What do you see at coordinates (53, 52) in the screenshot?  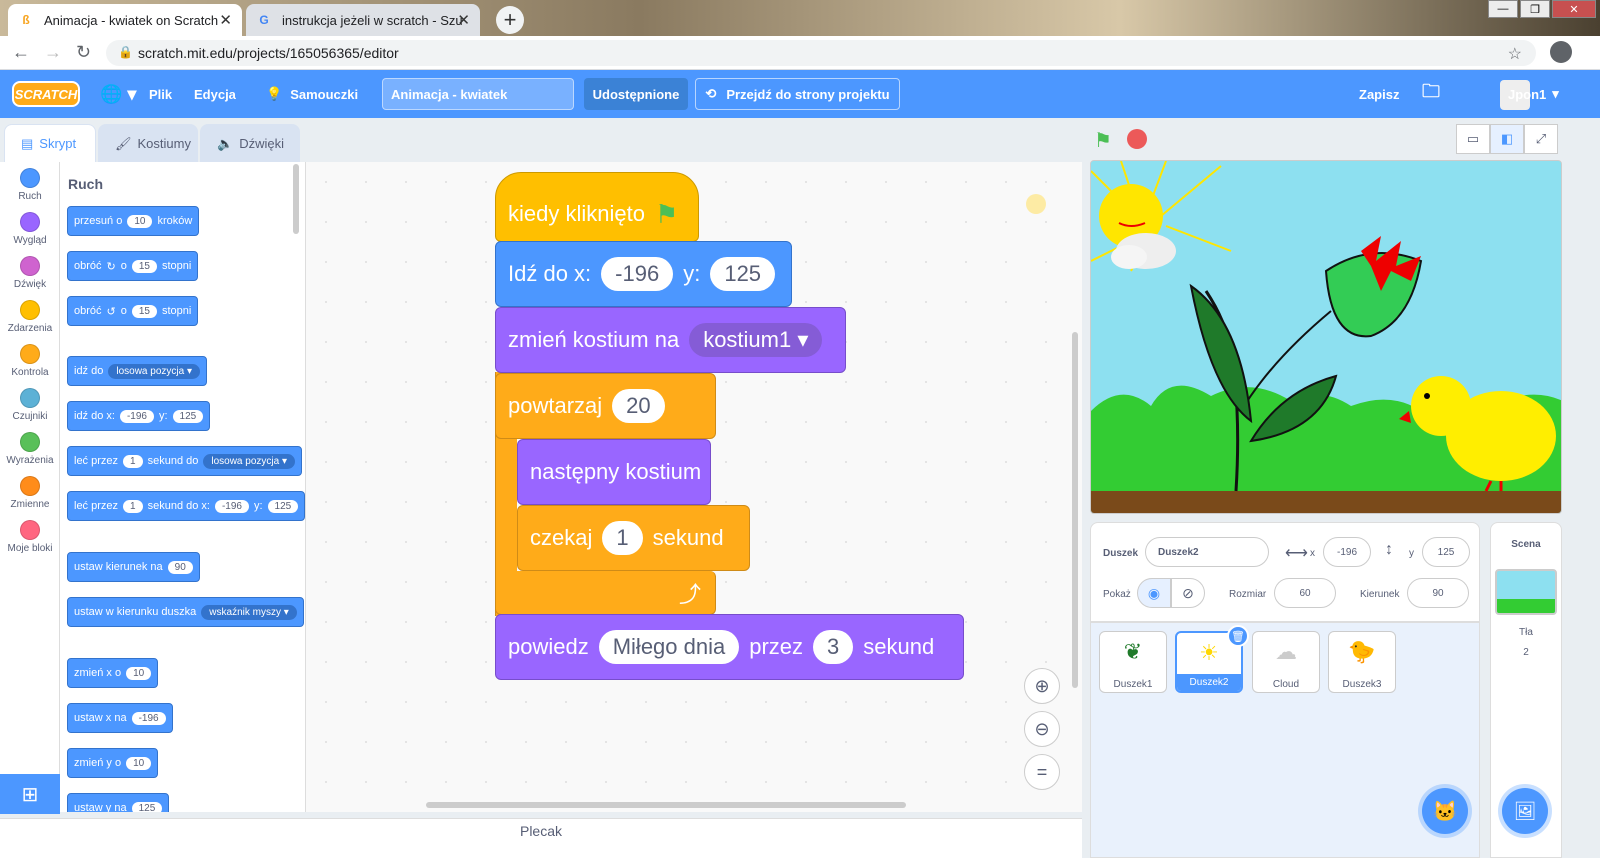 I see `forward-icon: →` at bounding box center [53, 52].